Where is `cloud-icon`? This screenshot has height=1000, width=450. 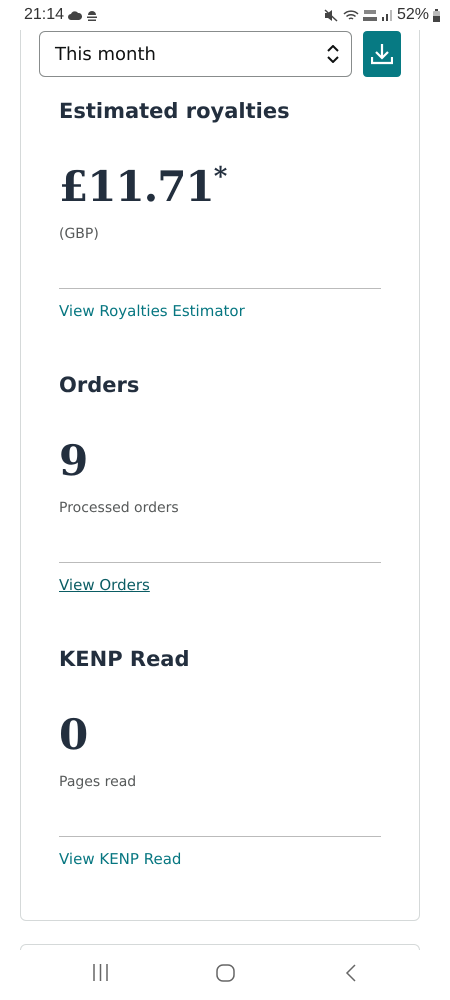
cloud-icon is located at coordinates (75, 15).